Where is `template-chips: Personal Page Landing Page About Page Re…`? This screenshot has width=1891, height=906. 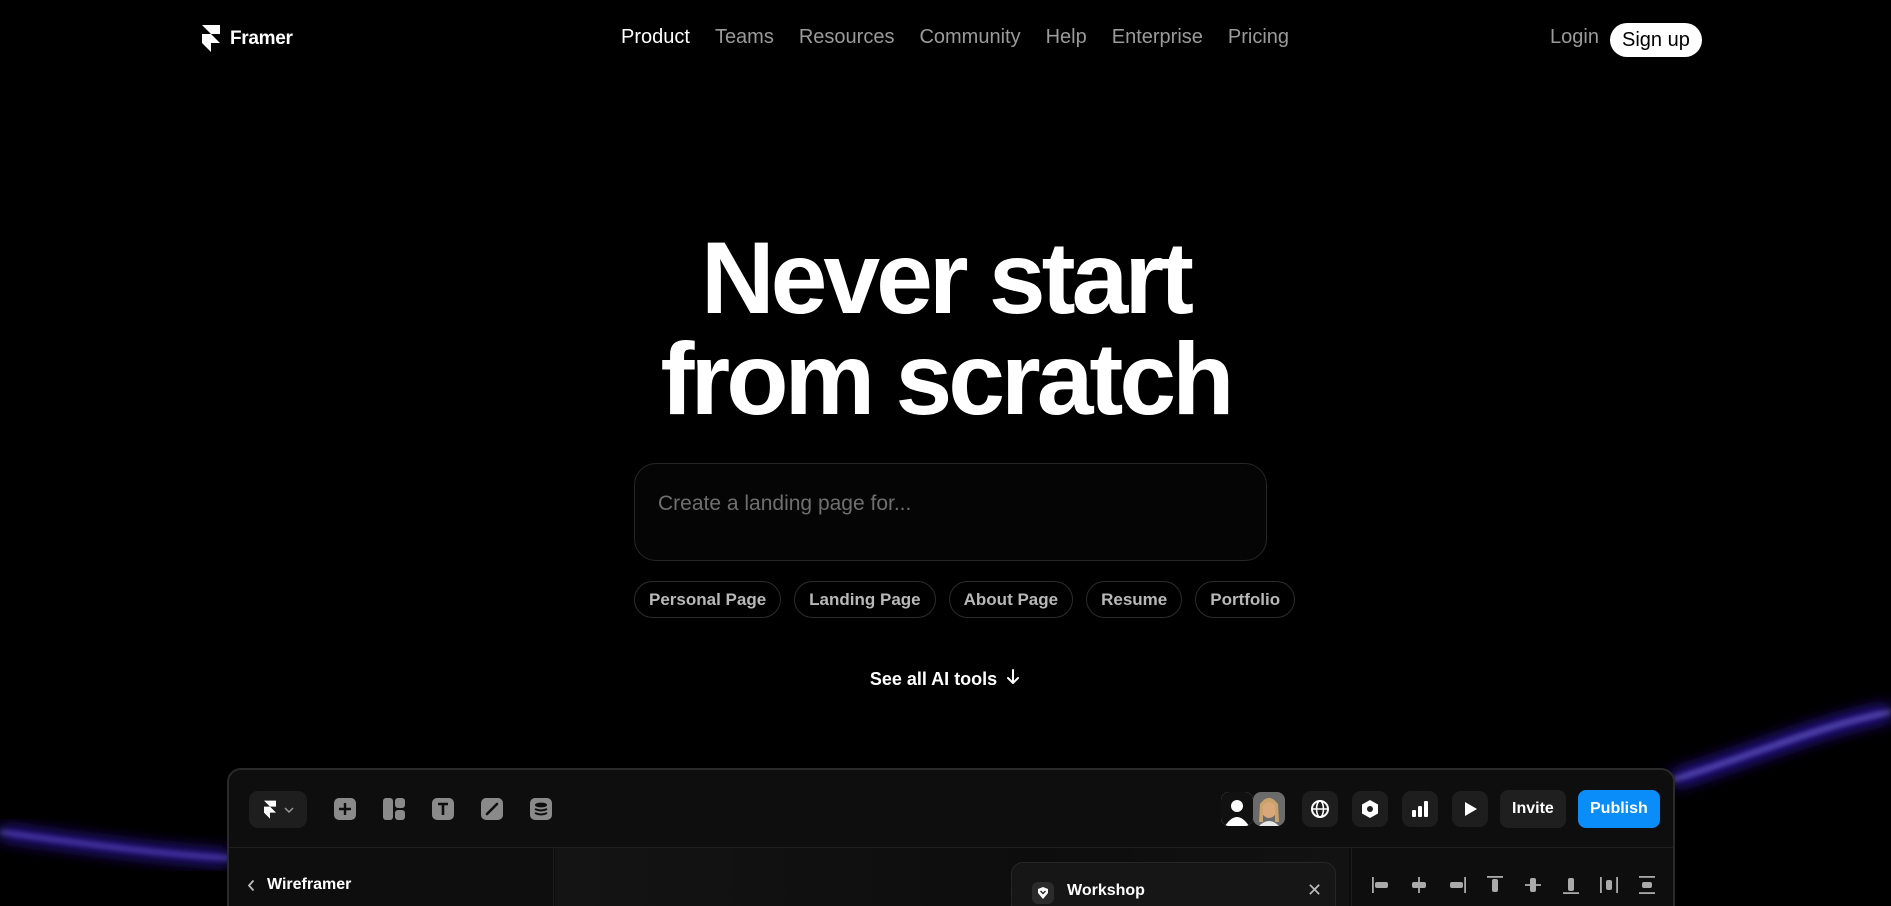
template-chips: Personal Page Landing Page About Page Re… is located at coordinates (965, 599).